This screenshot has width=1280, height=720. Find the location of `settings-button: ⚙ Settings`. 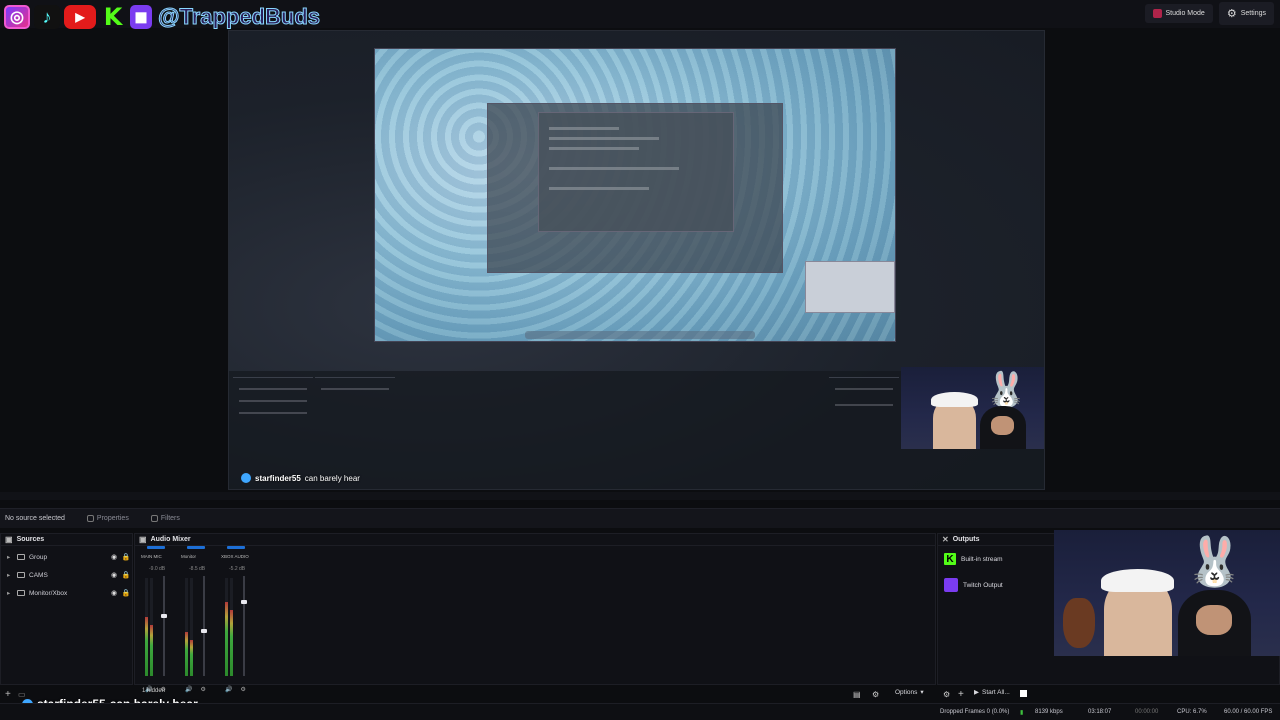

settings-button: ⚙ Settings is located at coordinates (1246, 13).